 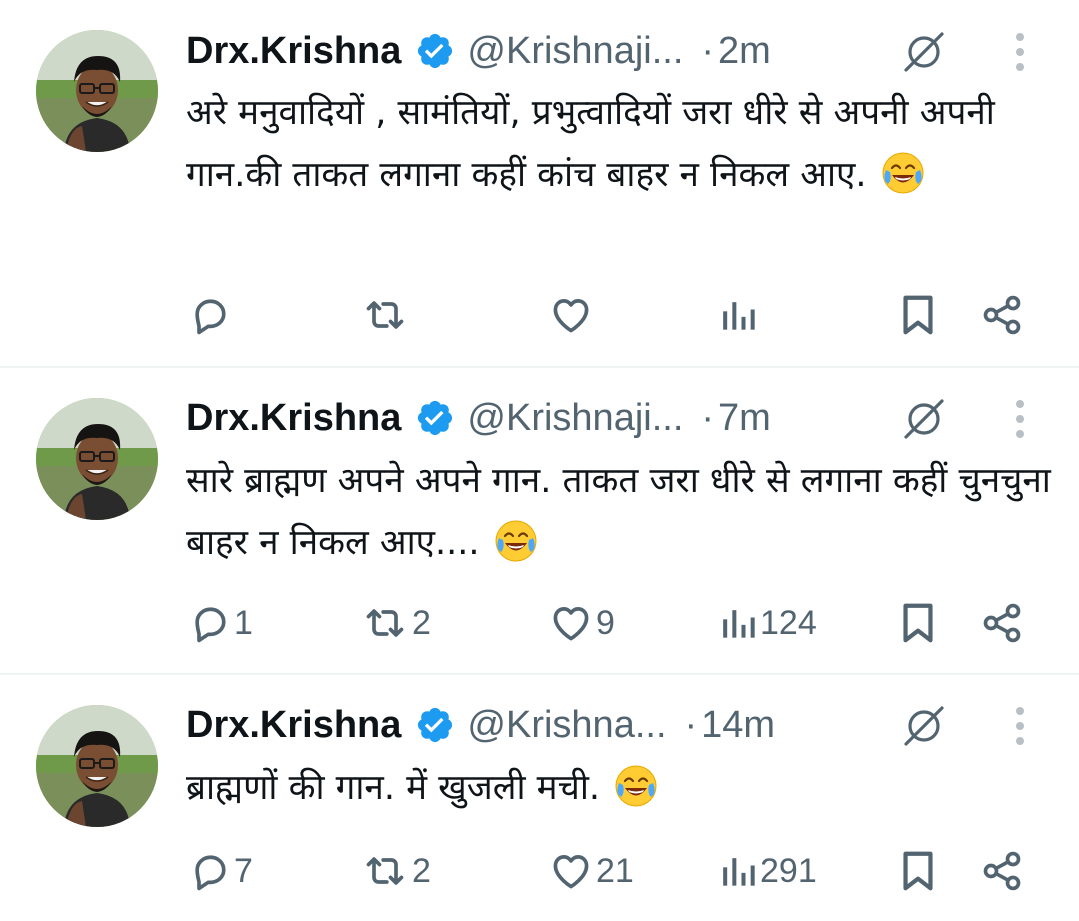 I want to click on repost-button, so click(x=386, y=315).